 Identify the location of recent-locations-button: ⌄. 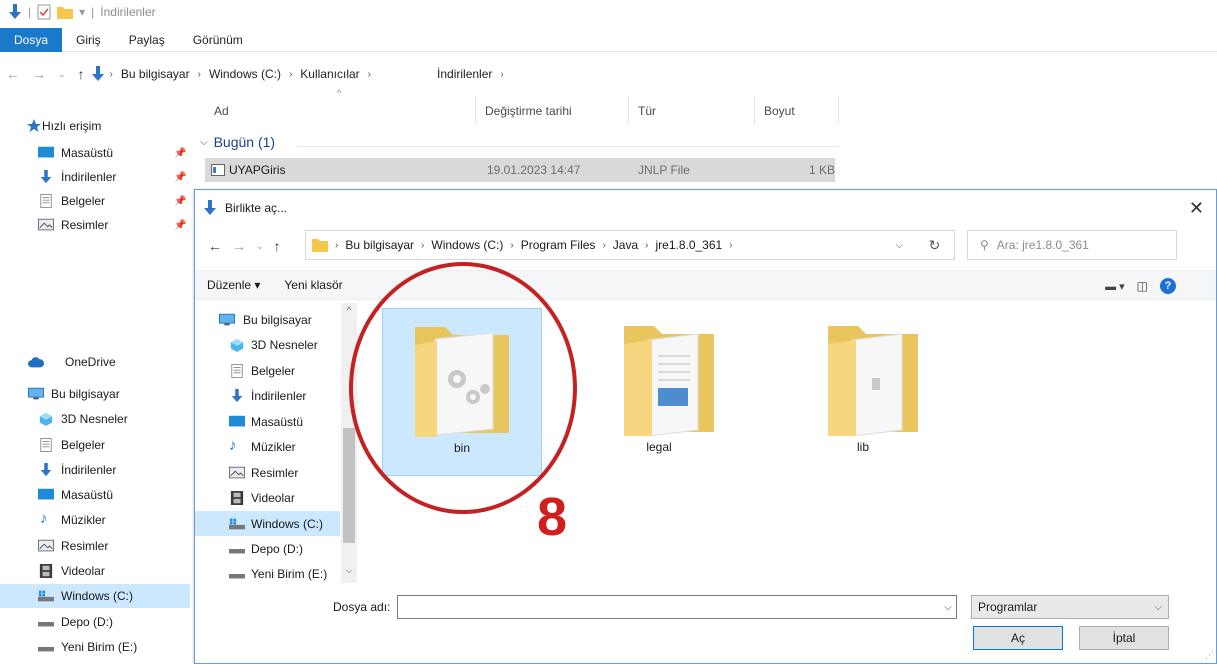
(260, 246).